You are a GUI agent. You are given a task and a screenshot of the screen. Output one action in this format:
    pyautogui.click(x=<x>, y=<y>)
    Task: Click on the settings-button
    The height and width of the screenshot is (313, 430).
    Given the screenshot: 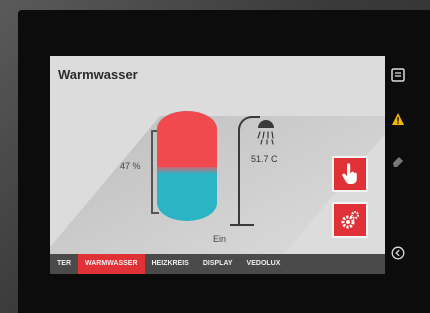 What is the action you would take?
    pyautogui.click(x=350, y=220)
    